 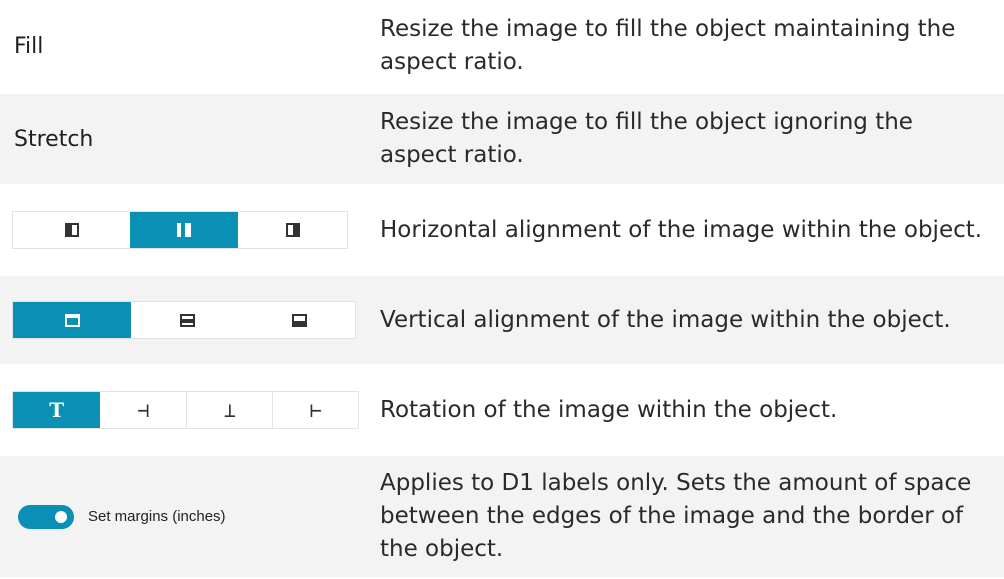 I want to click on align-left-icon, so click(x=71, y=230).